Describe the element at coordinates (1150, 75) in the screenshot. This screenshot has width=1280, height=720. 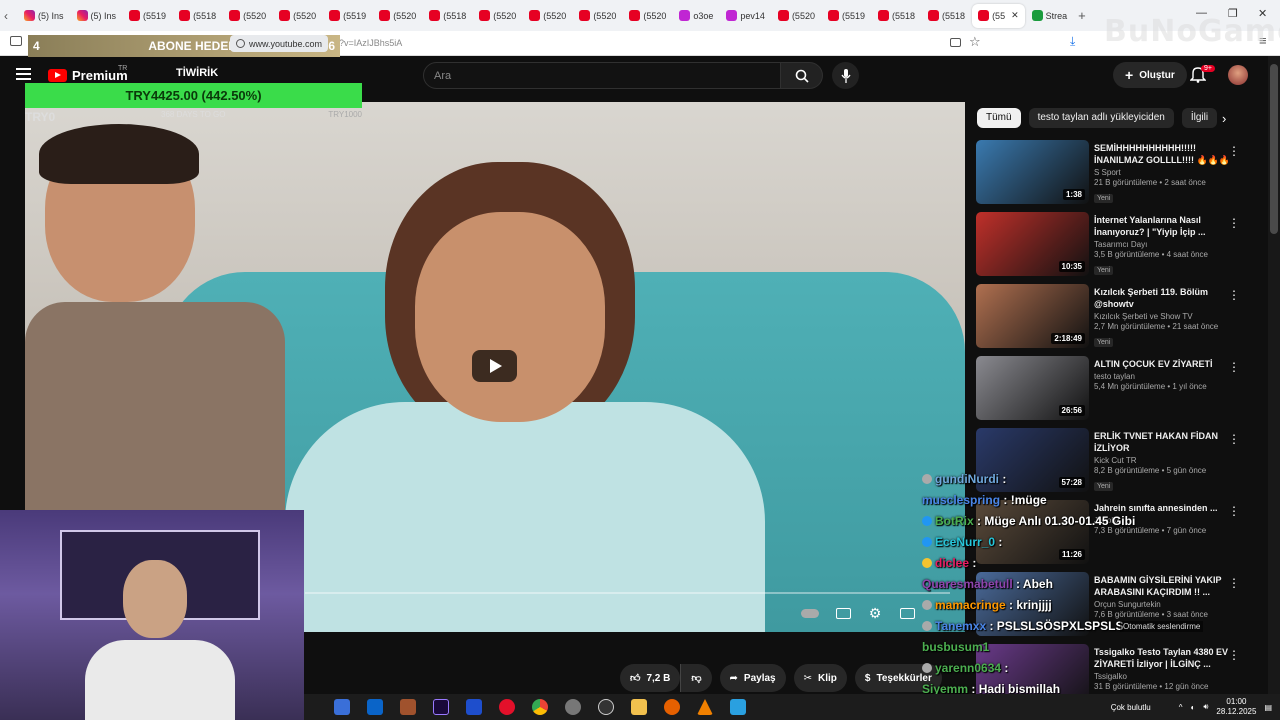
I see `create-button: + Oluştur` at that location.